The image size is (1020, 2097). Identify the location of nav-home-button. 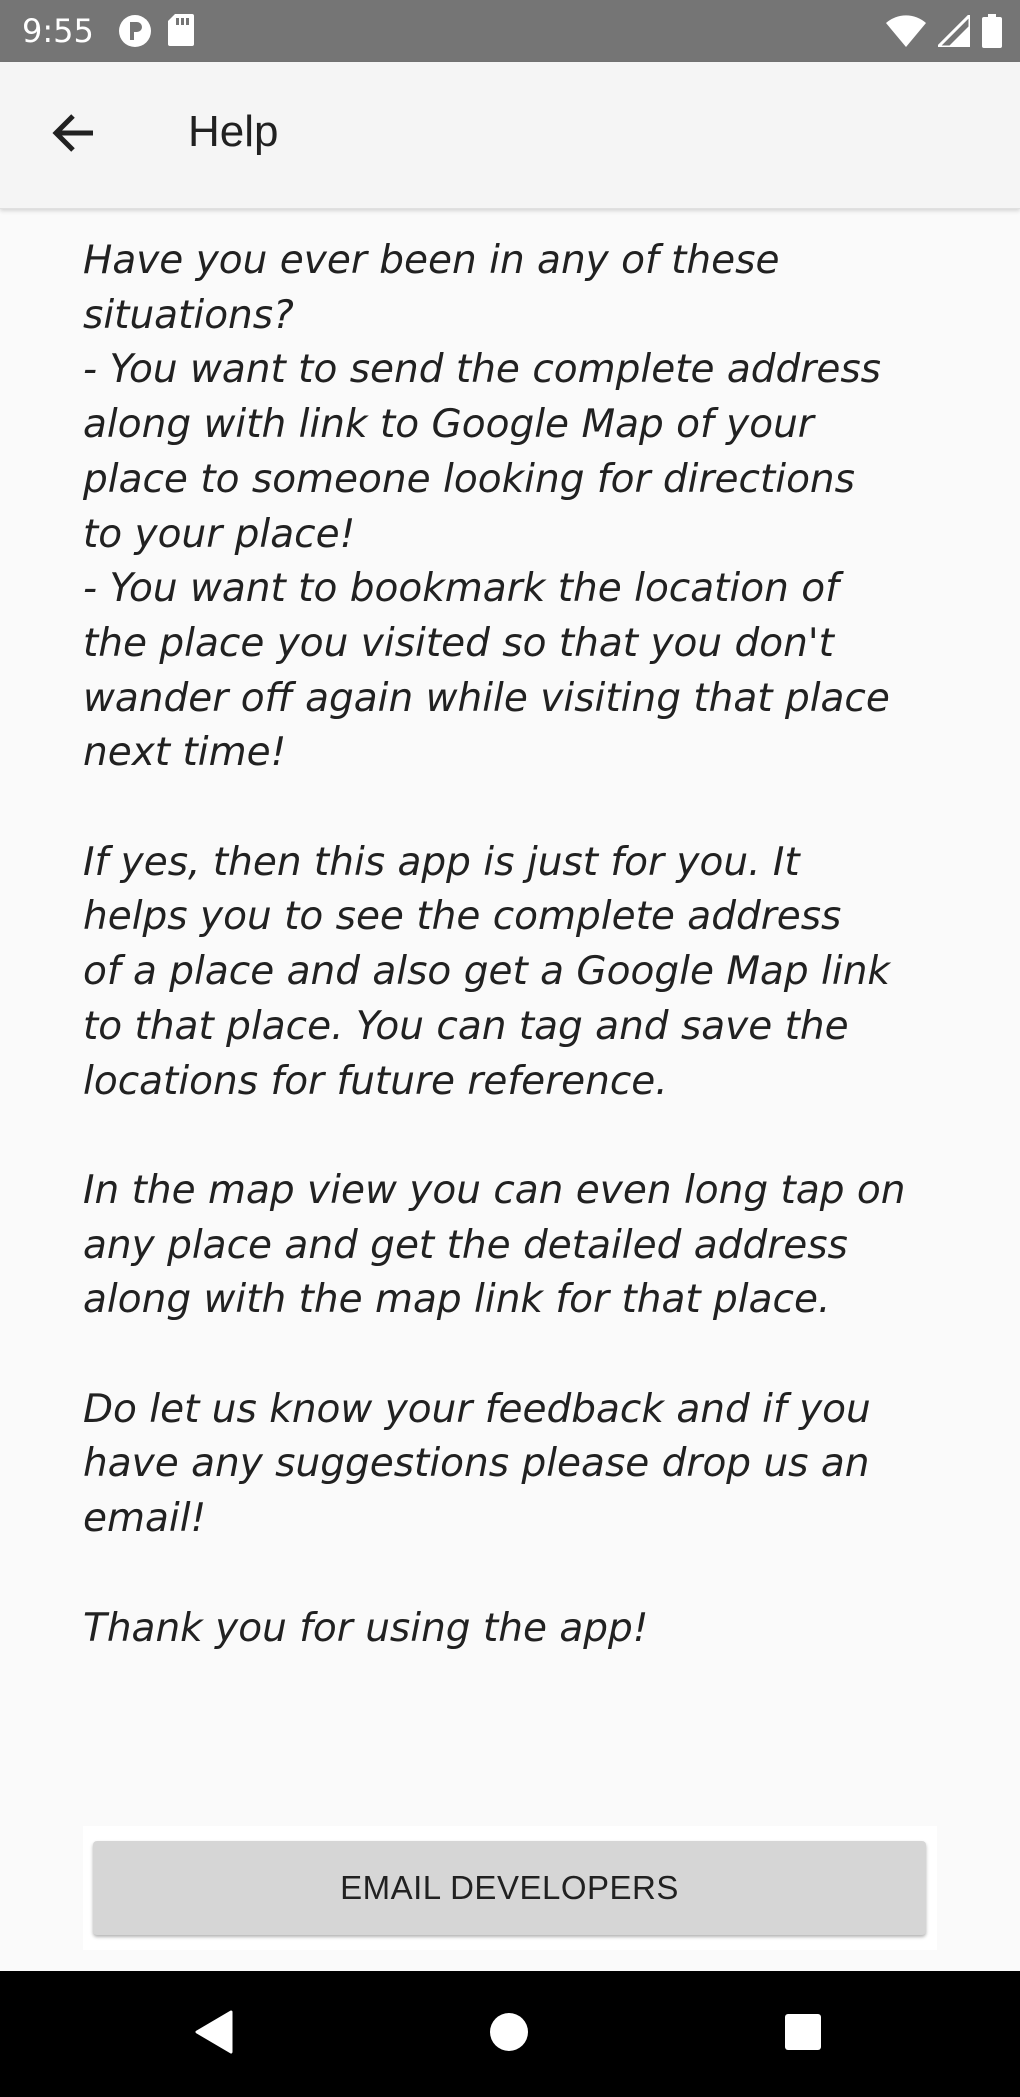
(509, 2034).